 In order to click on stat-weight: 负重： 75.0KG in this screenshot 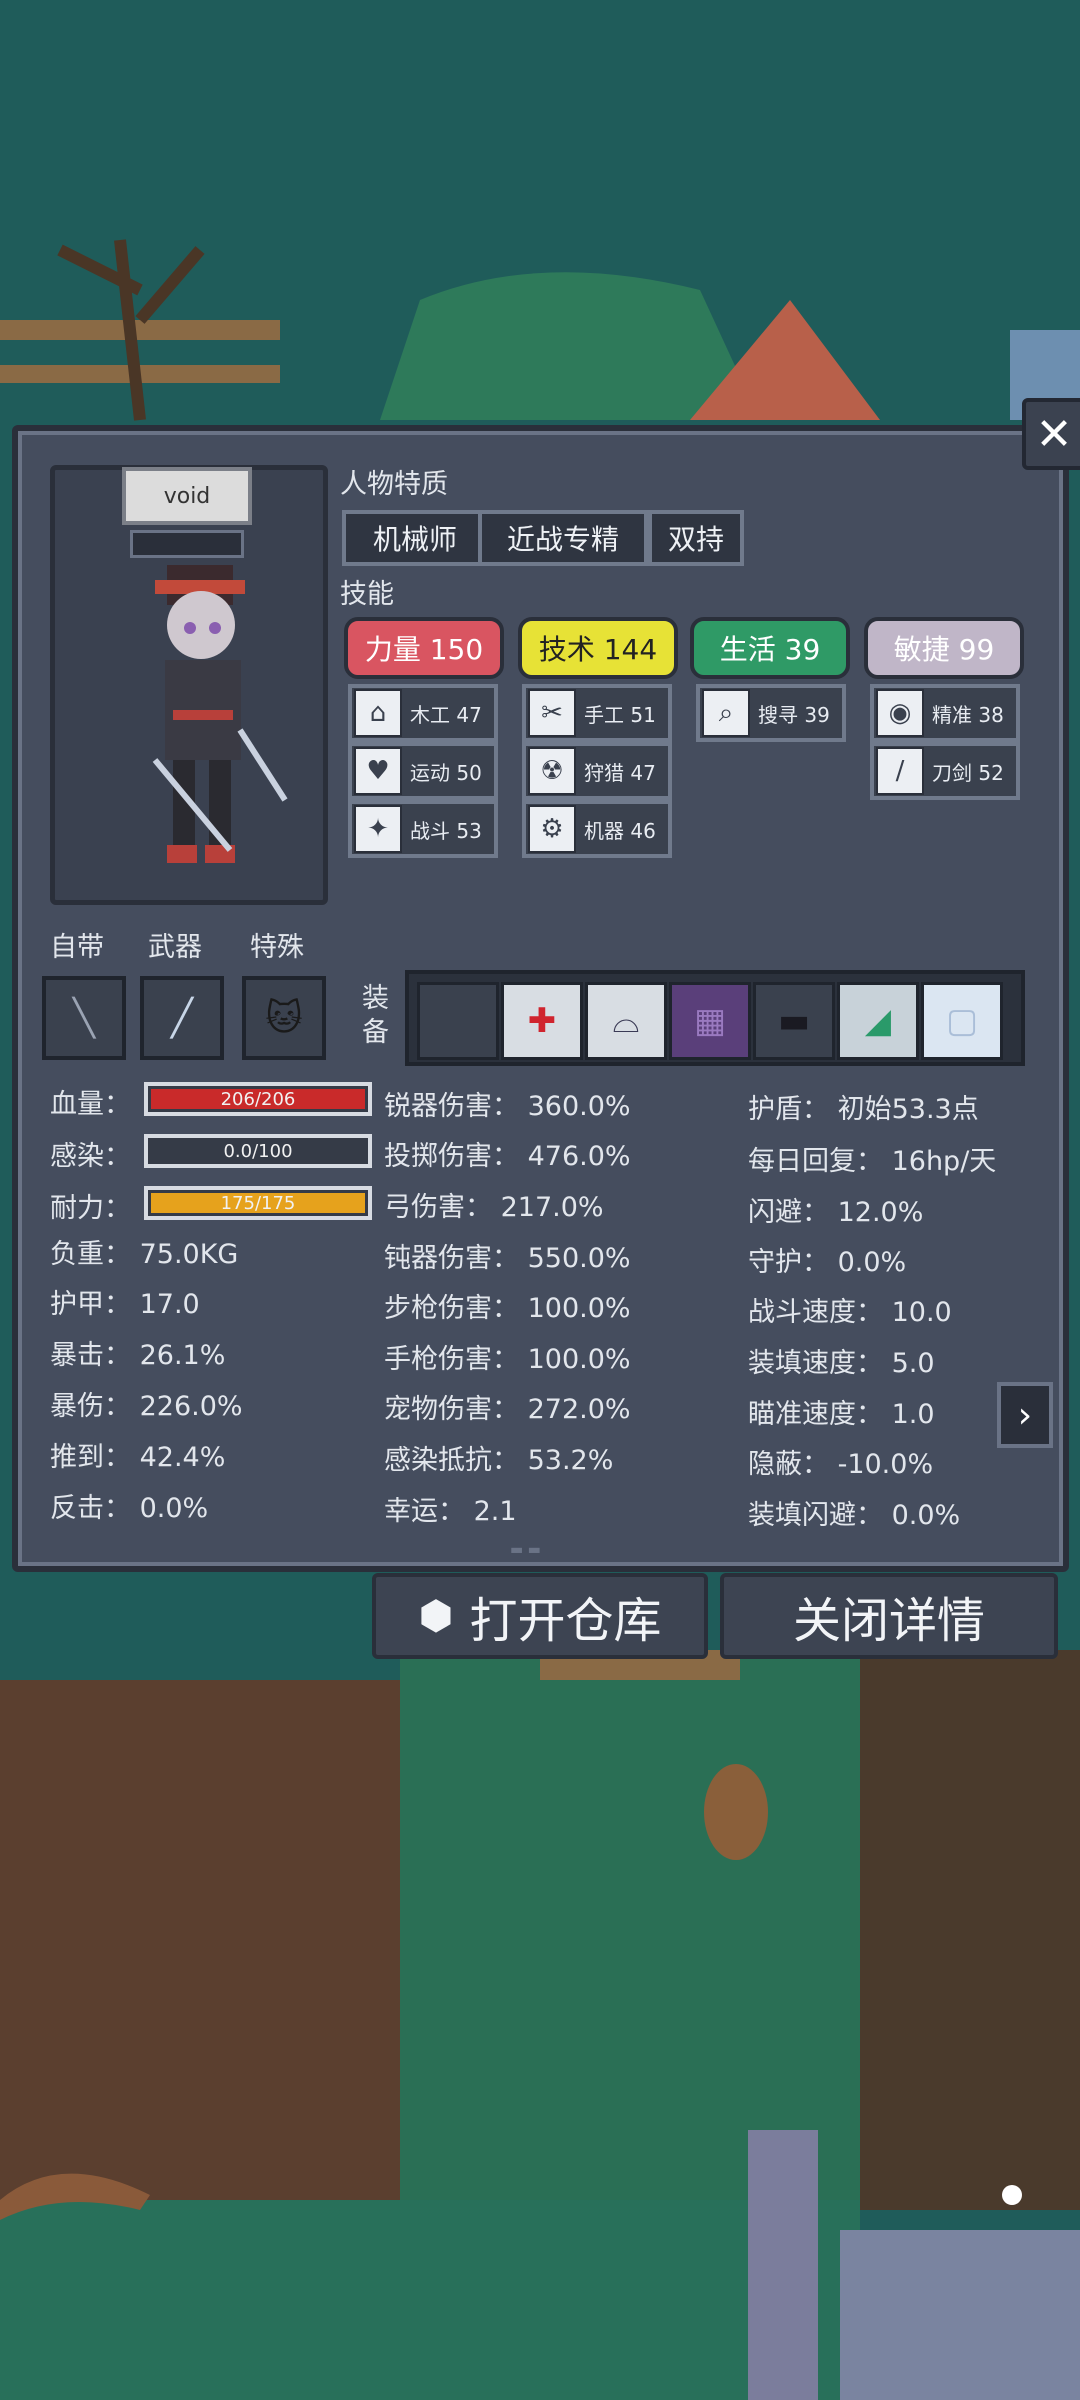, I will do `click(144, 1254)`.